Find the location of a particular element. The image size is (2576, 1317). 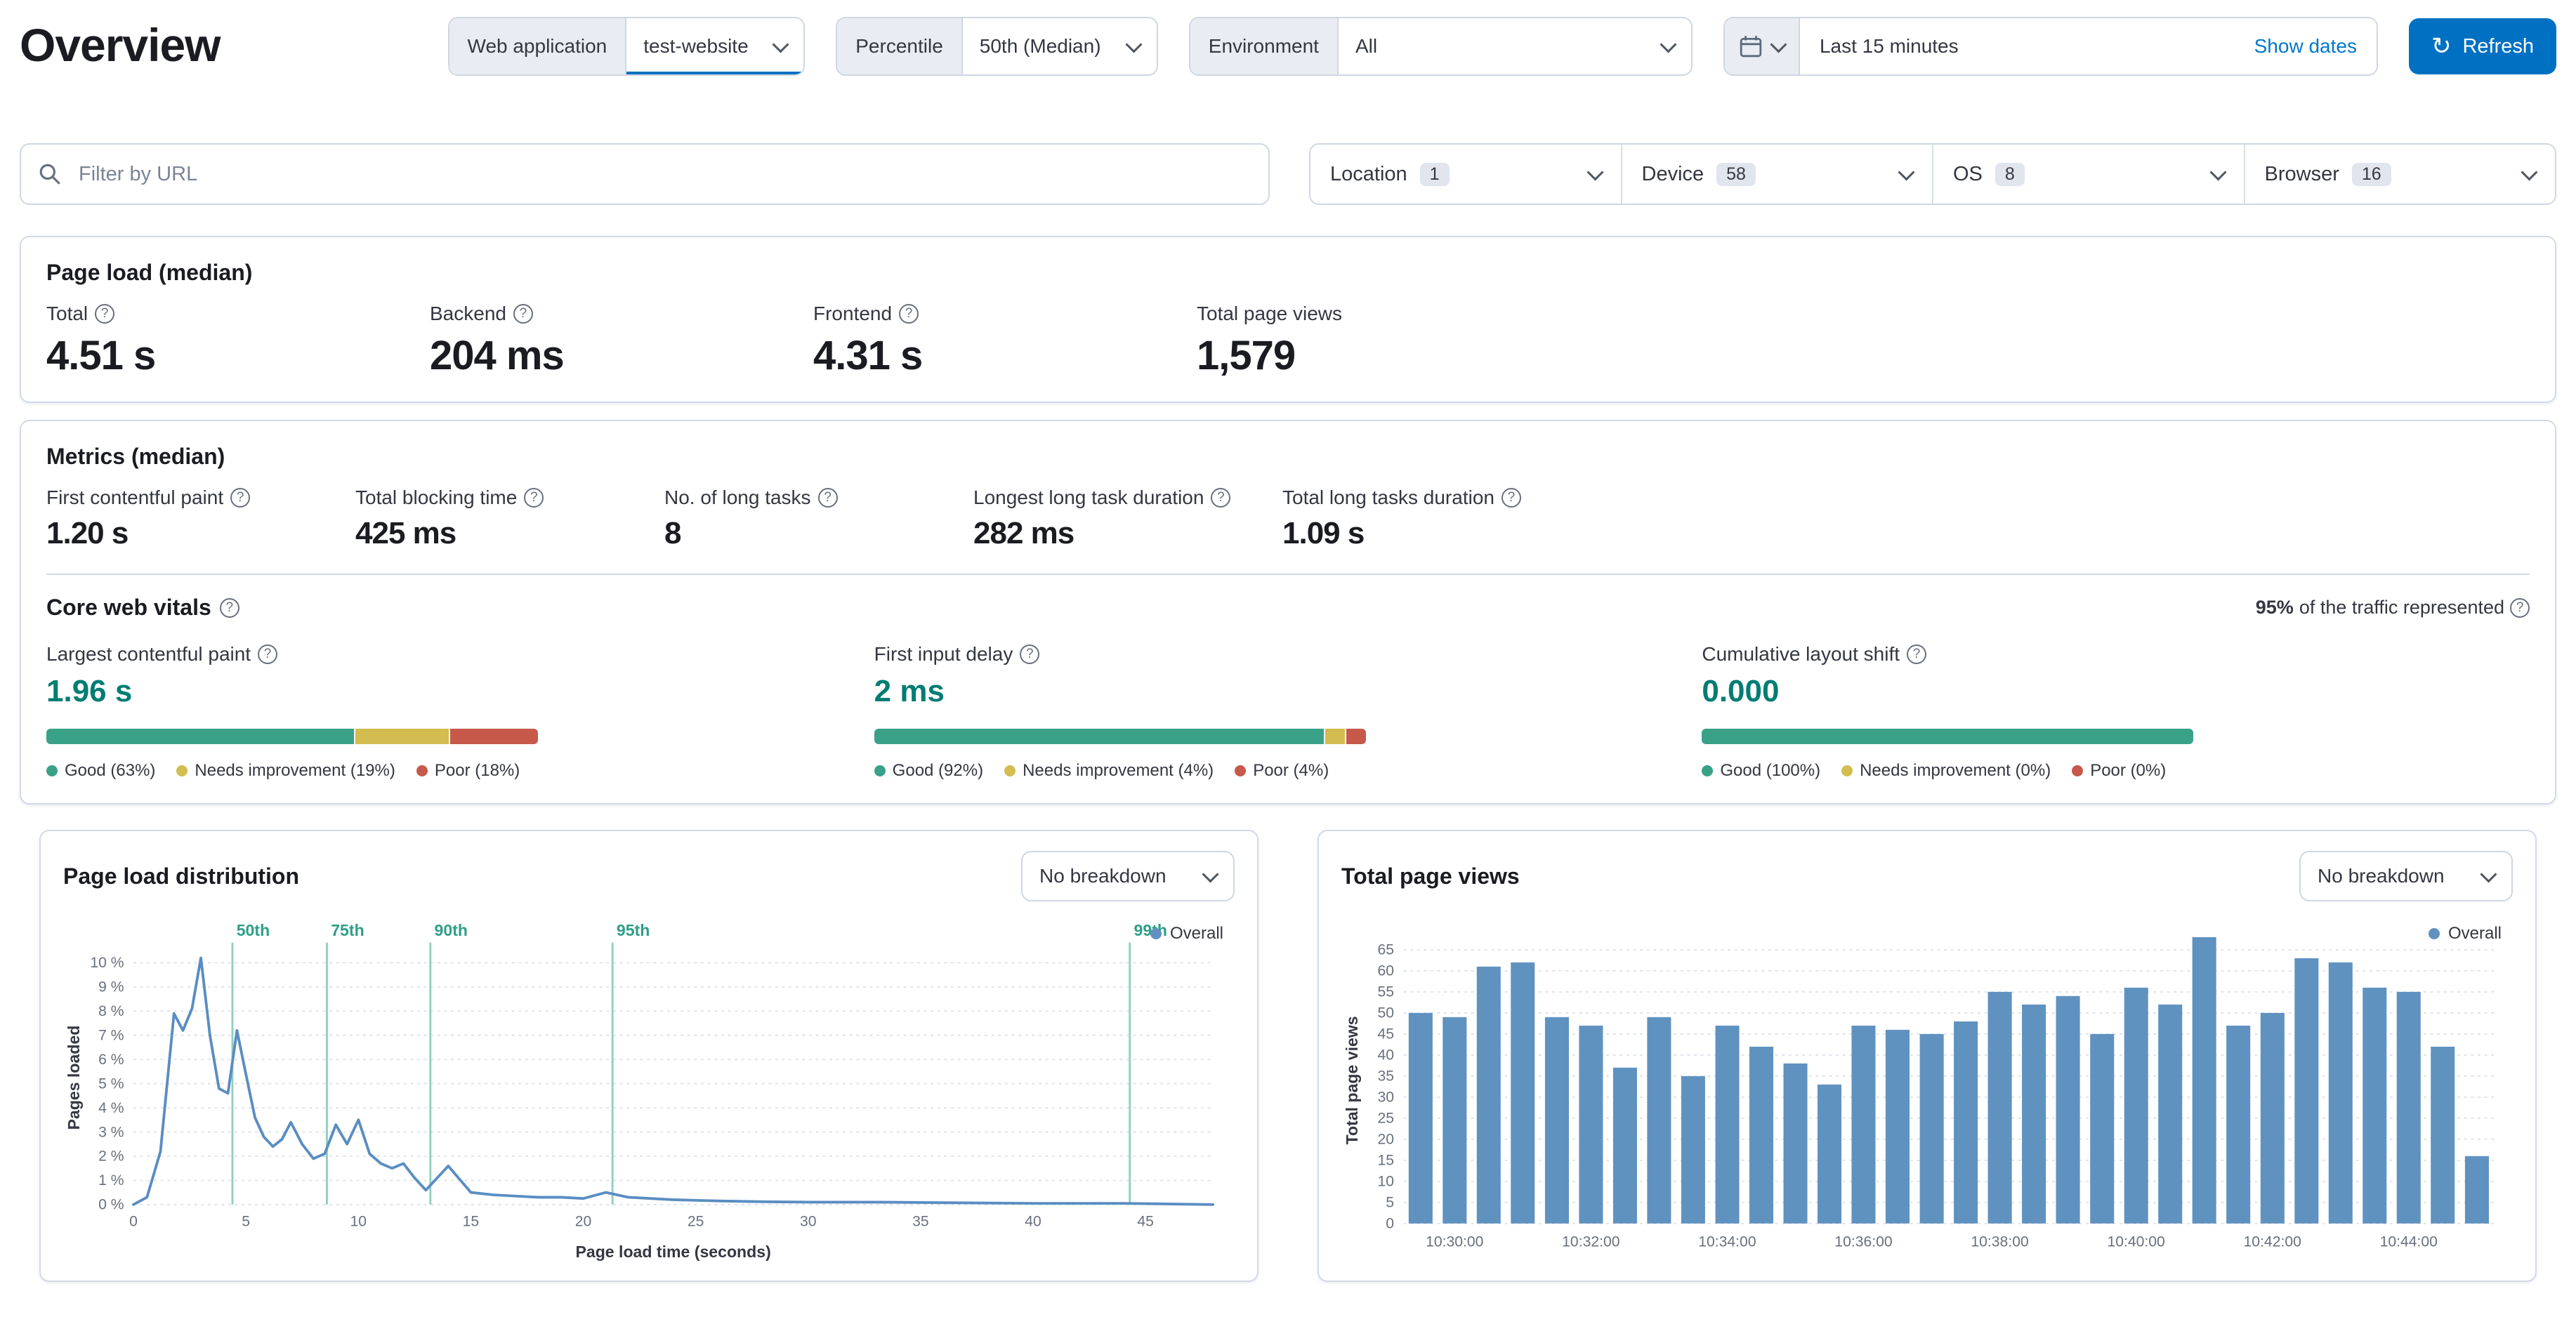

show-dates-button: Show dates is located at coordinates (2305, 46).